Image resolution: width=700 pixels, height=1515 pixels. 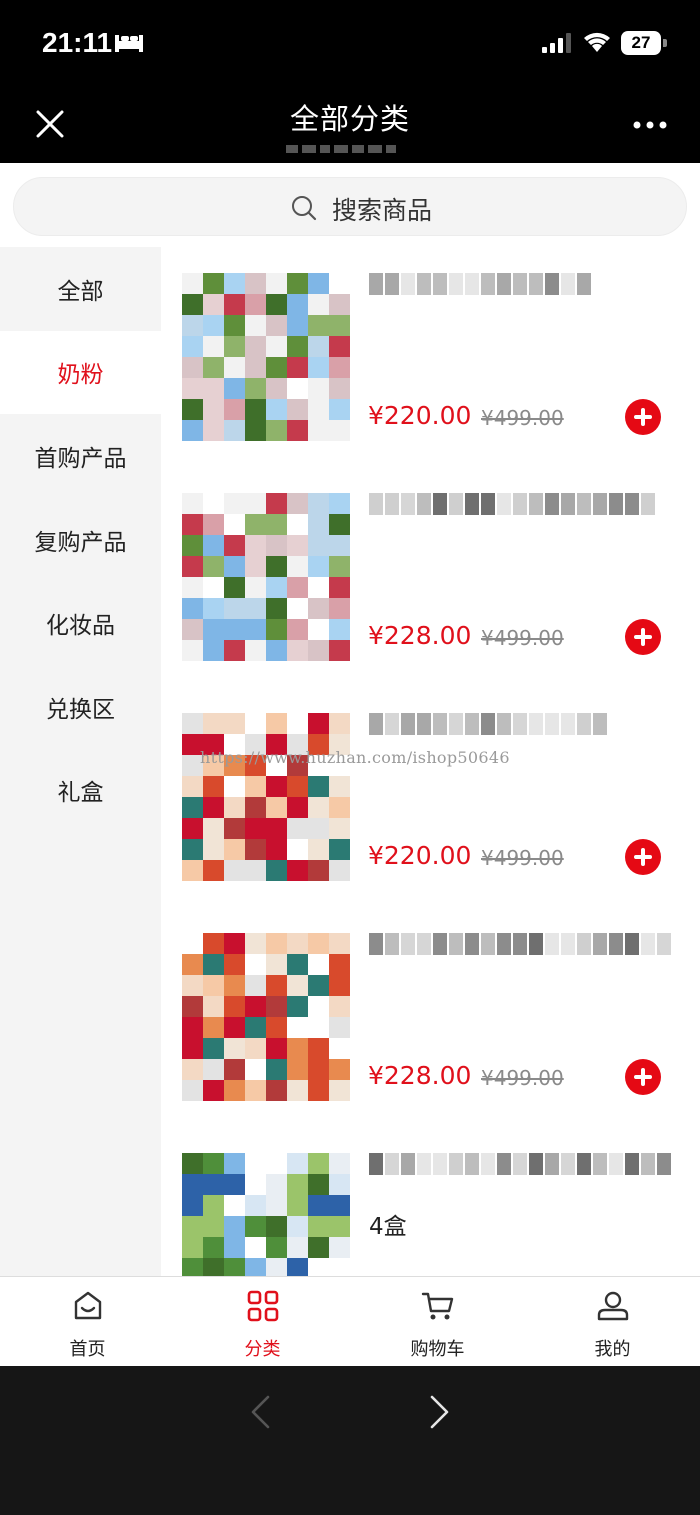 I want to click on bottom-tab-bar: 首页 分类 购物车 我的, so click(x=350, y=1321).